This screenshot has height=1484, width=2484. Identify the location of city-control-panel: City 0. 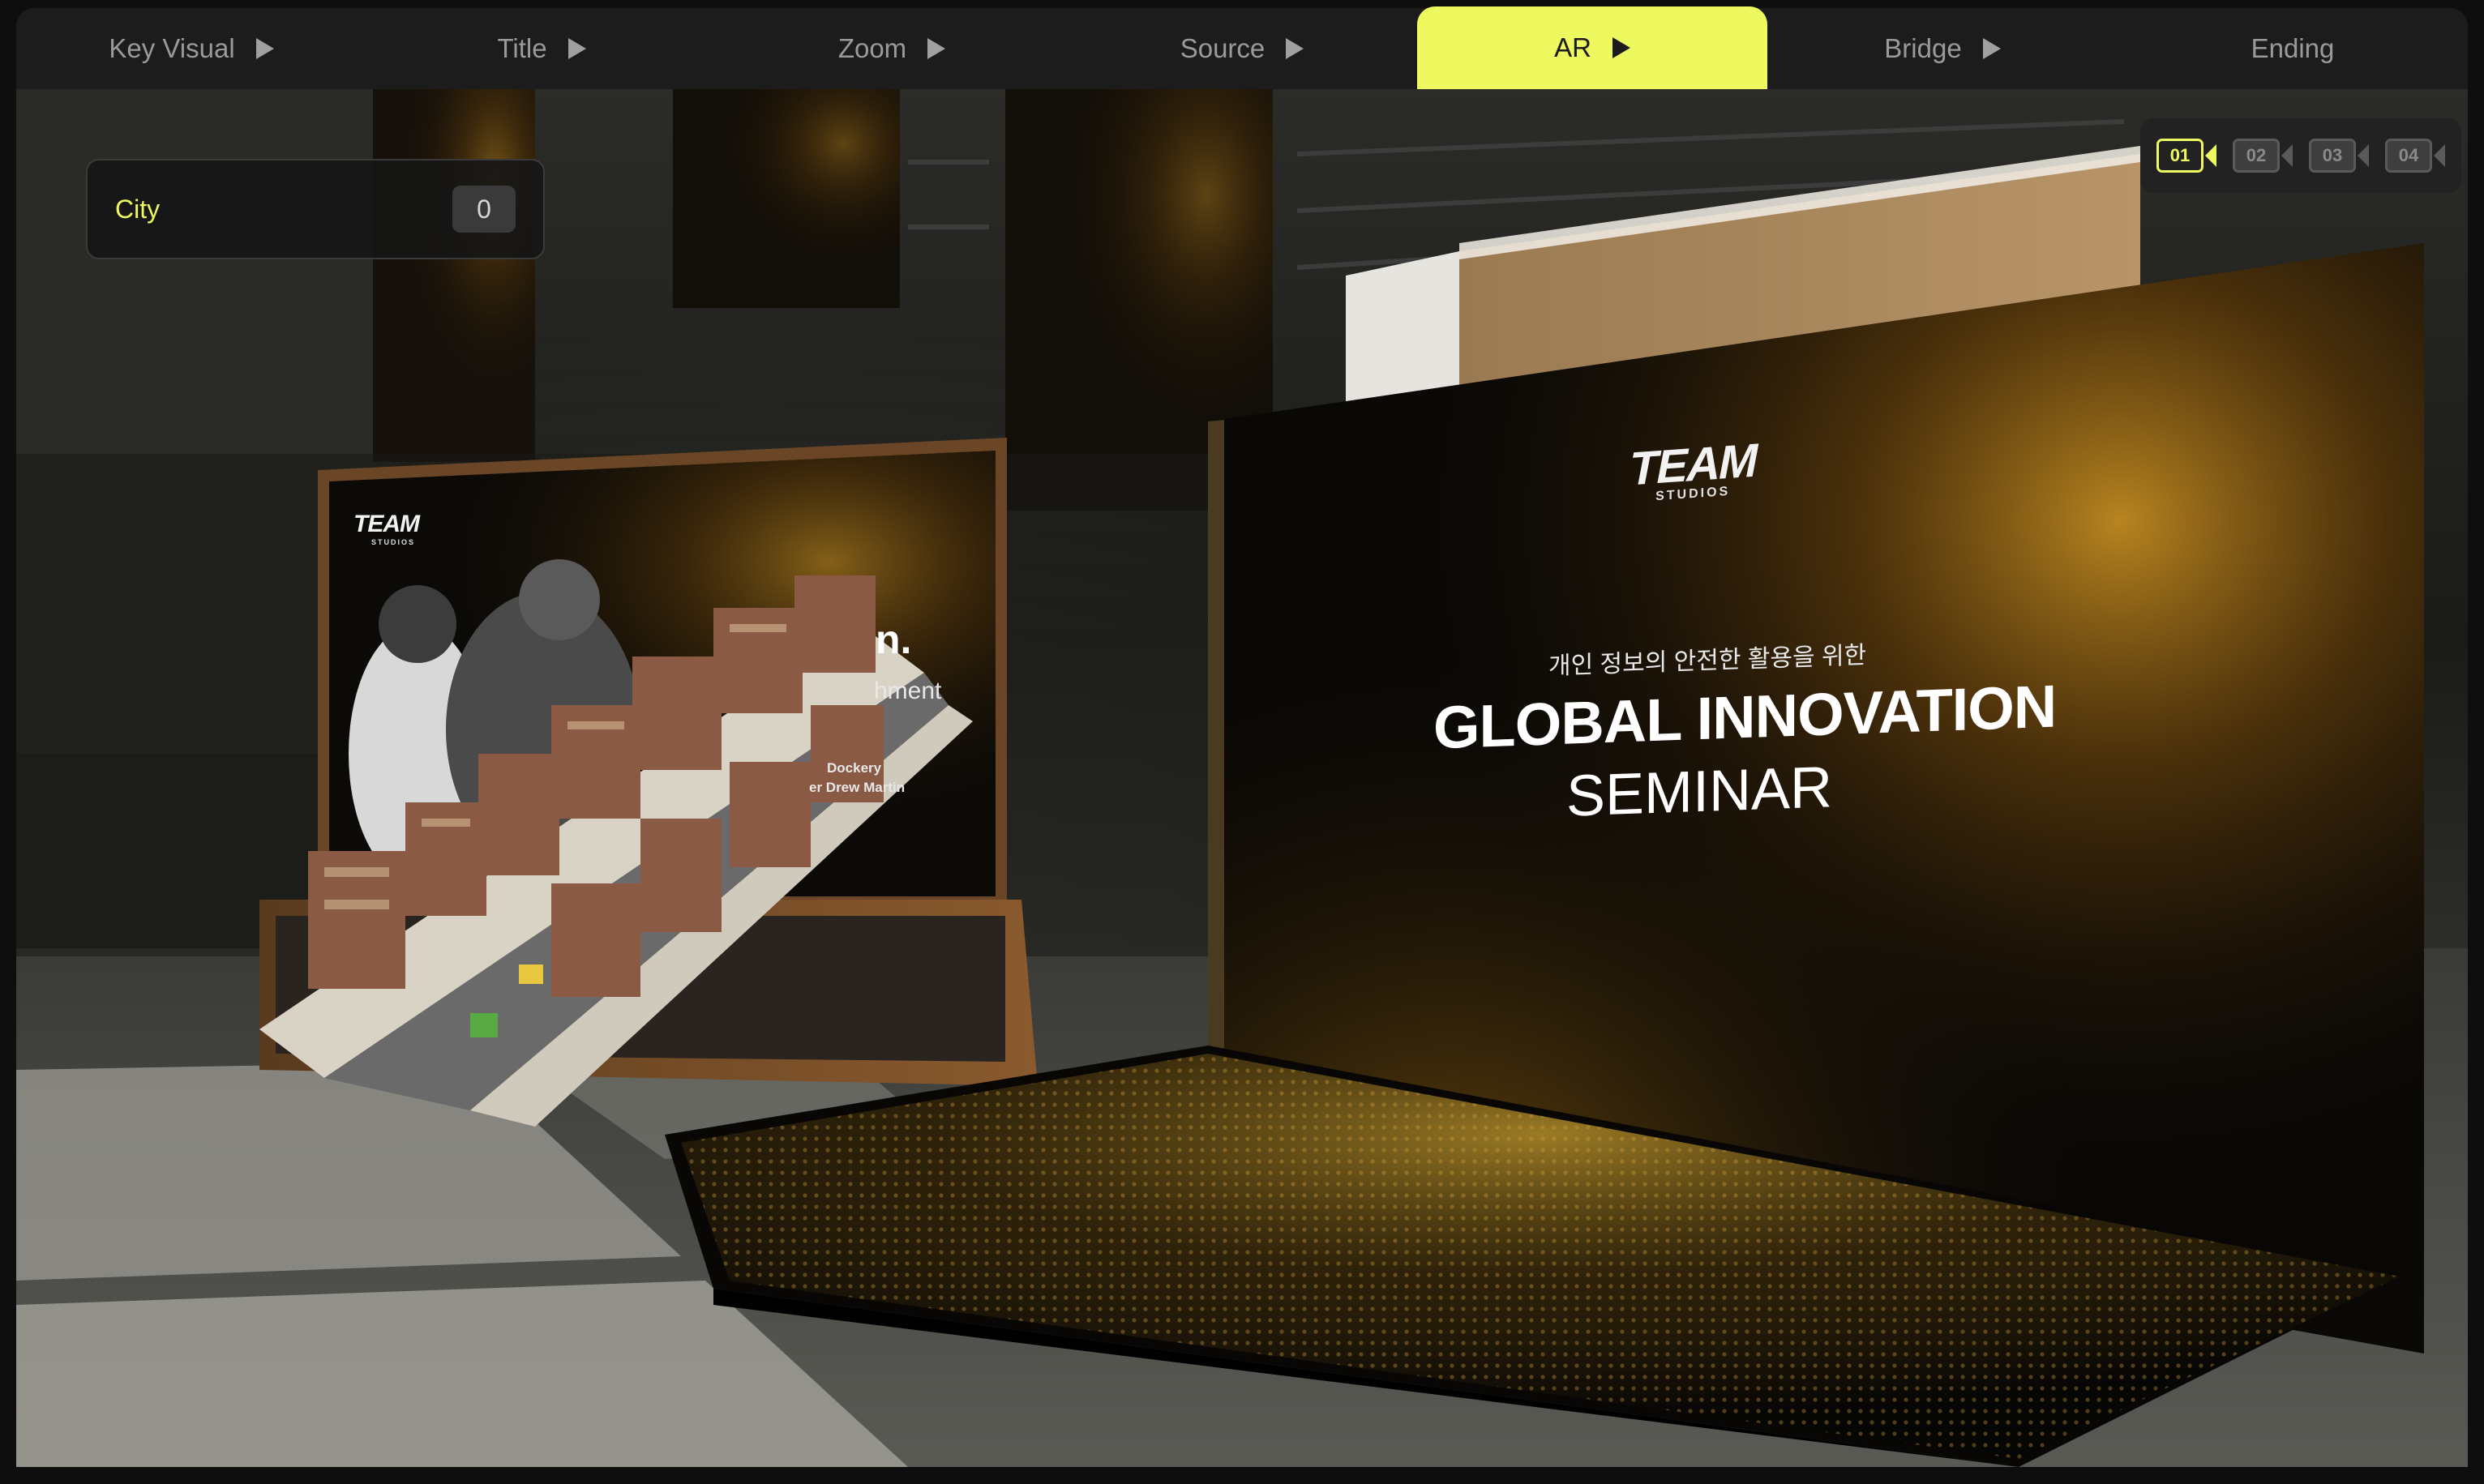
(315, 209).